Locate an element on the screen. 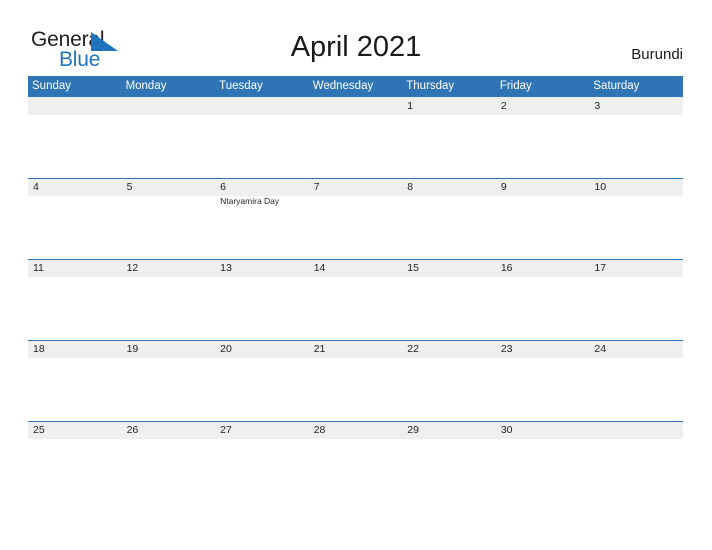 The width and height of the screenshot is (712, 550). day-number: 18 is located at coordinates (39, 349).